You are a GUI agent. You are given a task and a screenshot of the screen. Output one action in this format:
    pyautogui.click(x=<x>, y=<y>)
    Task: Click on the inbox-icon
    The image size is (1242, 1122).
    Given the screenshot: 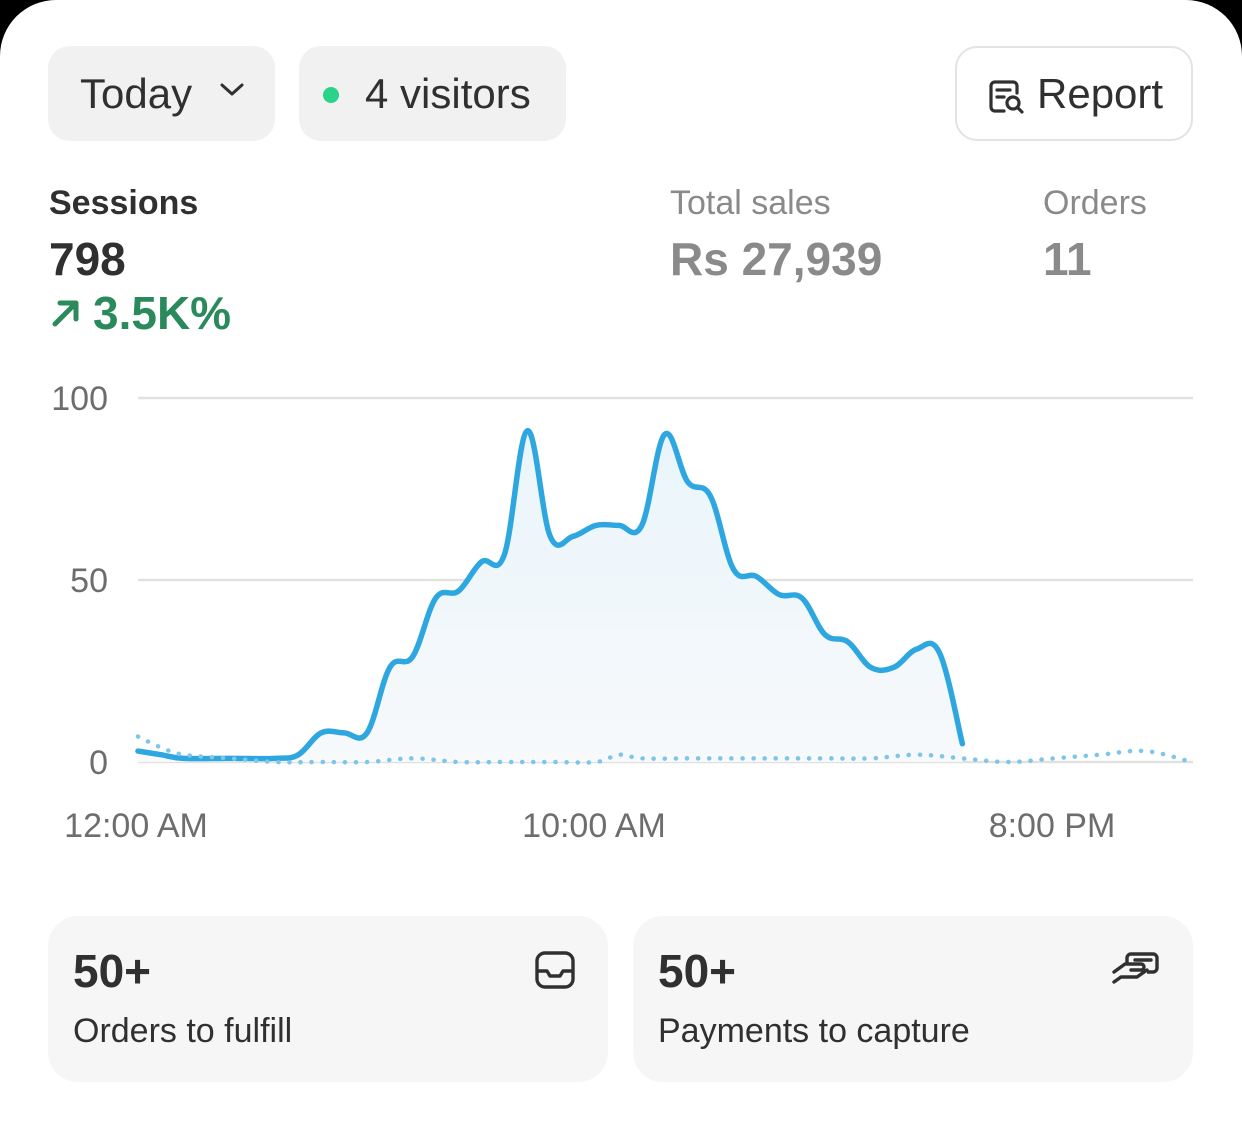 What is the action you would take?
    pyautogui.click(x=555, y=970)
    